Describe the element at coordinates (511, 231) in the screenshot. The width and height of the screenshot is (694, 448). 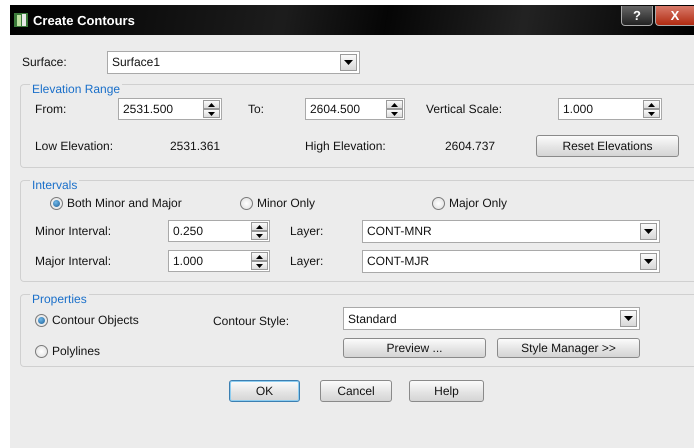
I see `dropdown-field: CONT-MNR` at that location.